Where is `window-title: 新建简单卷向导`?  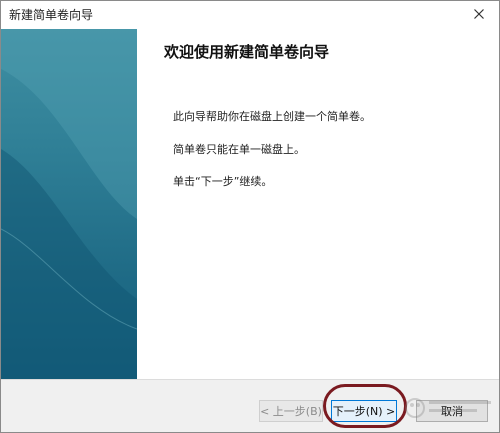
window-title: 新建简单卷向导 is located at coordinates (51, 15).